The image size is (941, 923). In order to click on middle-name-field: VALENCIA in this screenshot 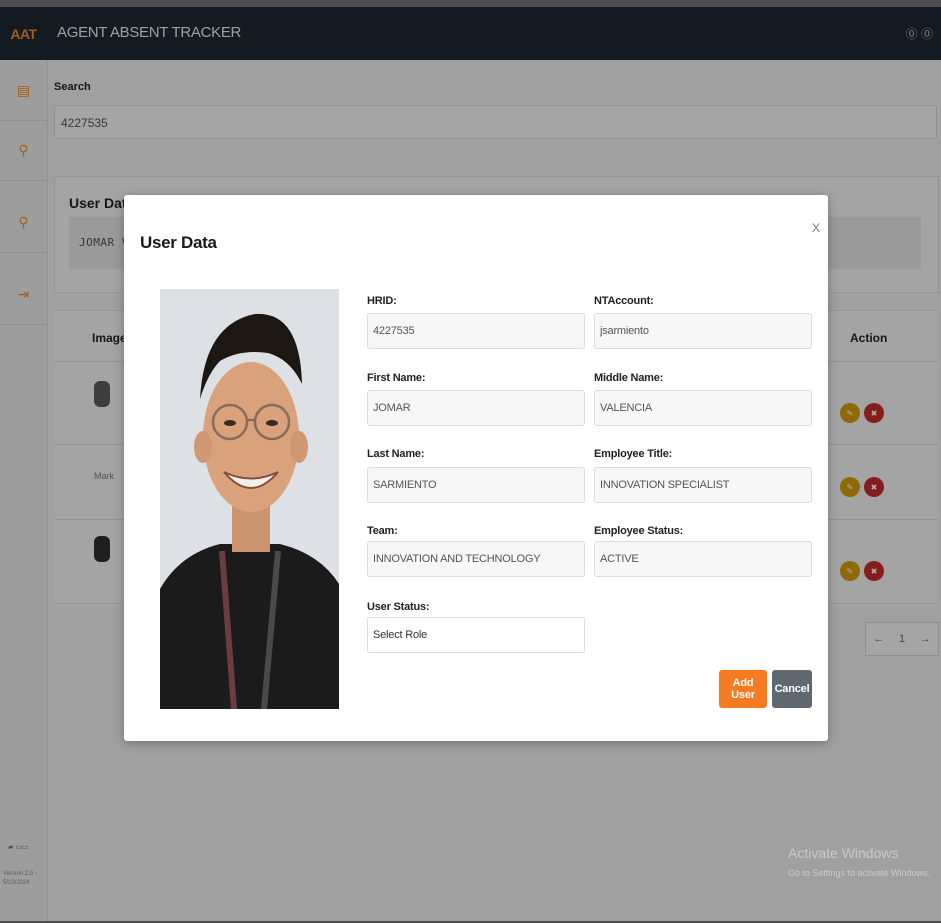, I will do `click(703, 408)`.